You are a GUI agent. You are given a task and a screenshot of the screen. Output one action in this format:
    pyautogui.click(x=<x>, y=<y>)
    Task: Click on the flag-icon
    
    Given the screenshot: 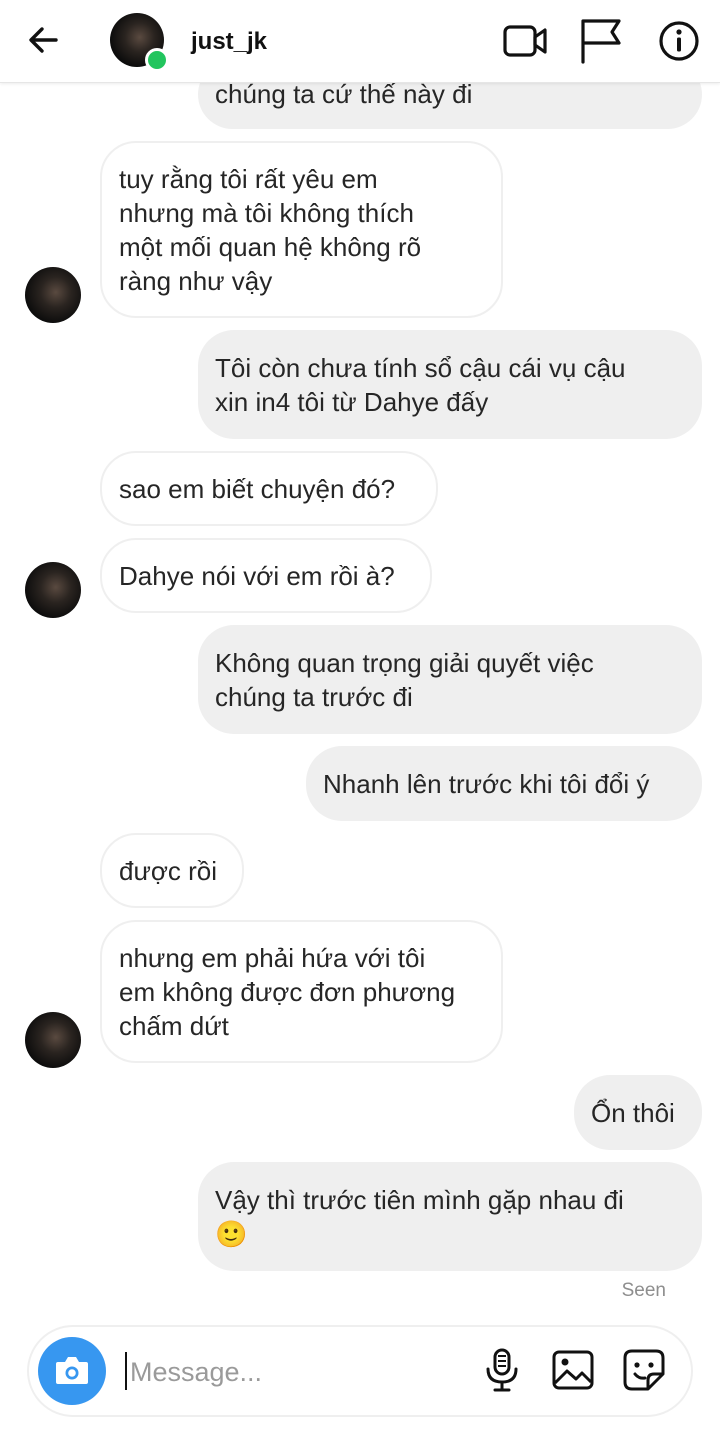 What is the action you would take?
    pyautogui.click(x=601, y=41)
    